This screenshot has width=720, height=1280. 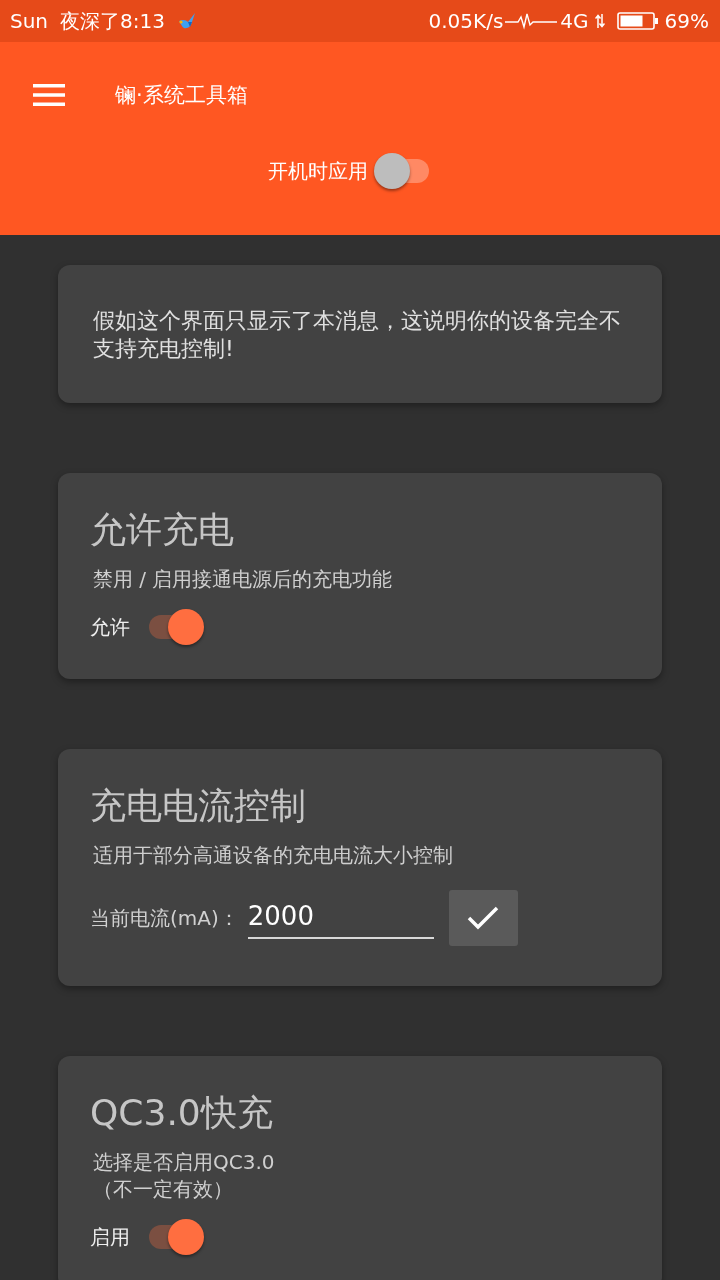 I want to click on clock-text: 夜深了8:13, so click(x=112, y=21).